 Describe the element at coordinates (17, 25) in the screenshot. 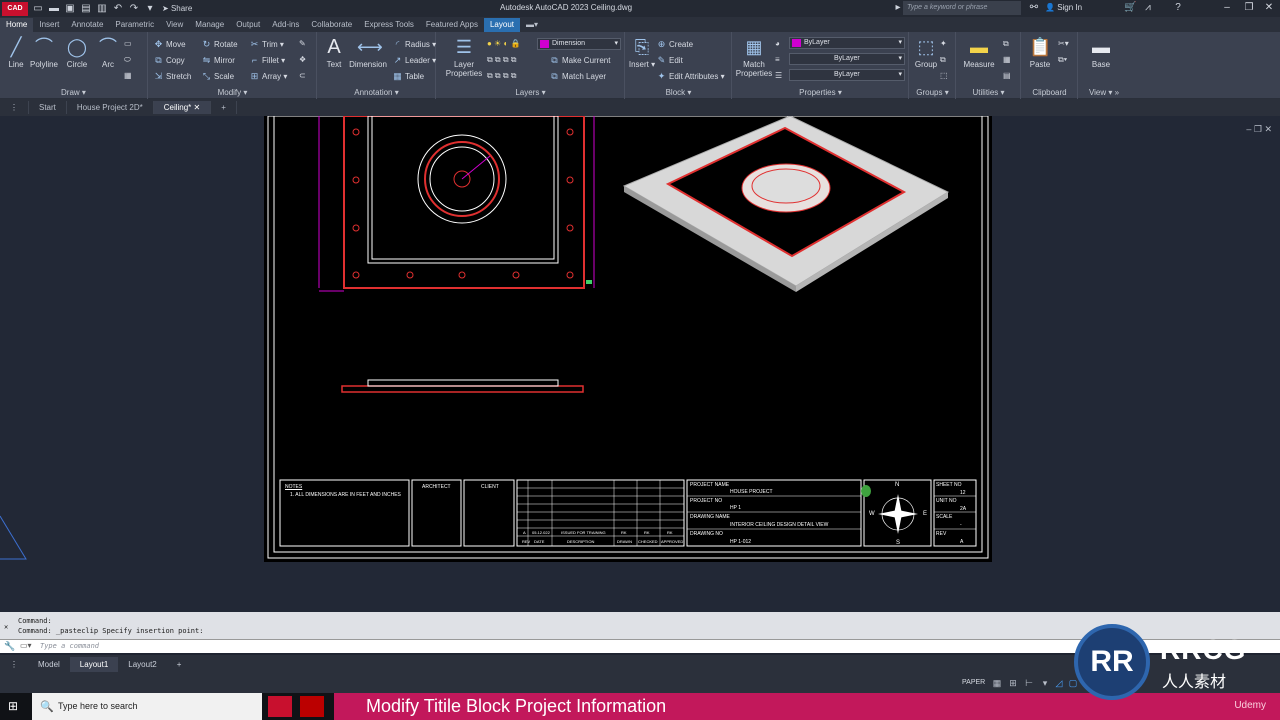

I see `tab-home: Home` at that location.